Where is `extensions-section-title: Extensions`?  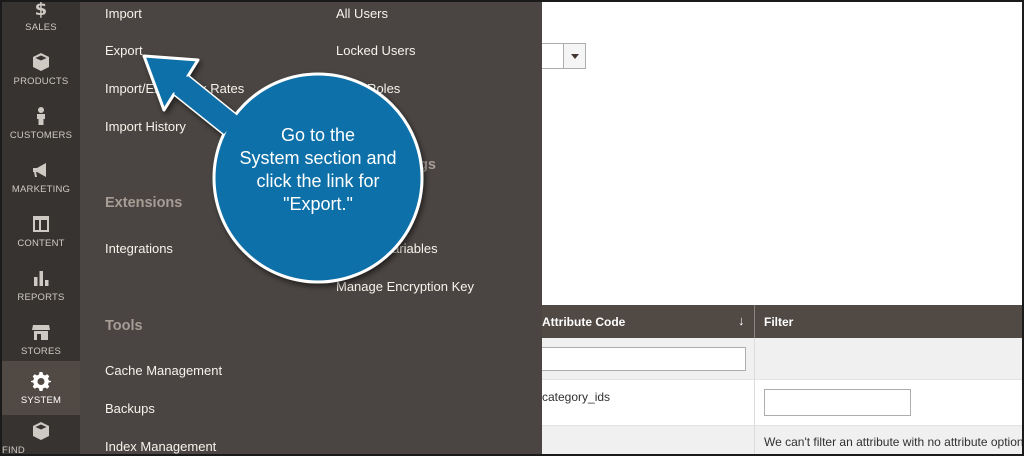
extensions-section-title: Extensions is located at coordinates (144, 203).